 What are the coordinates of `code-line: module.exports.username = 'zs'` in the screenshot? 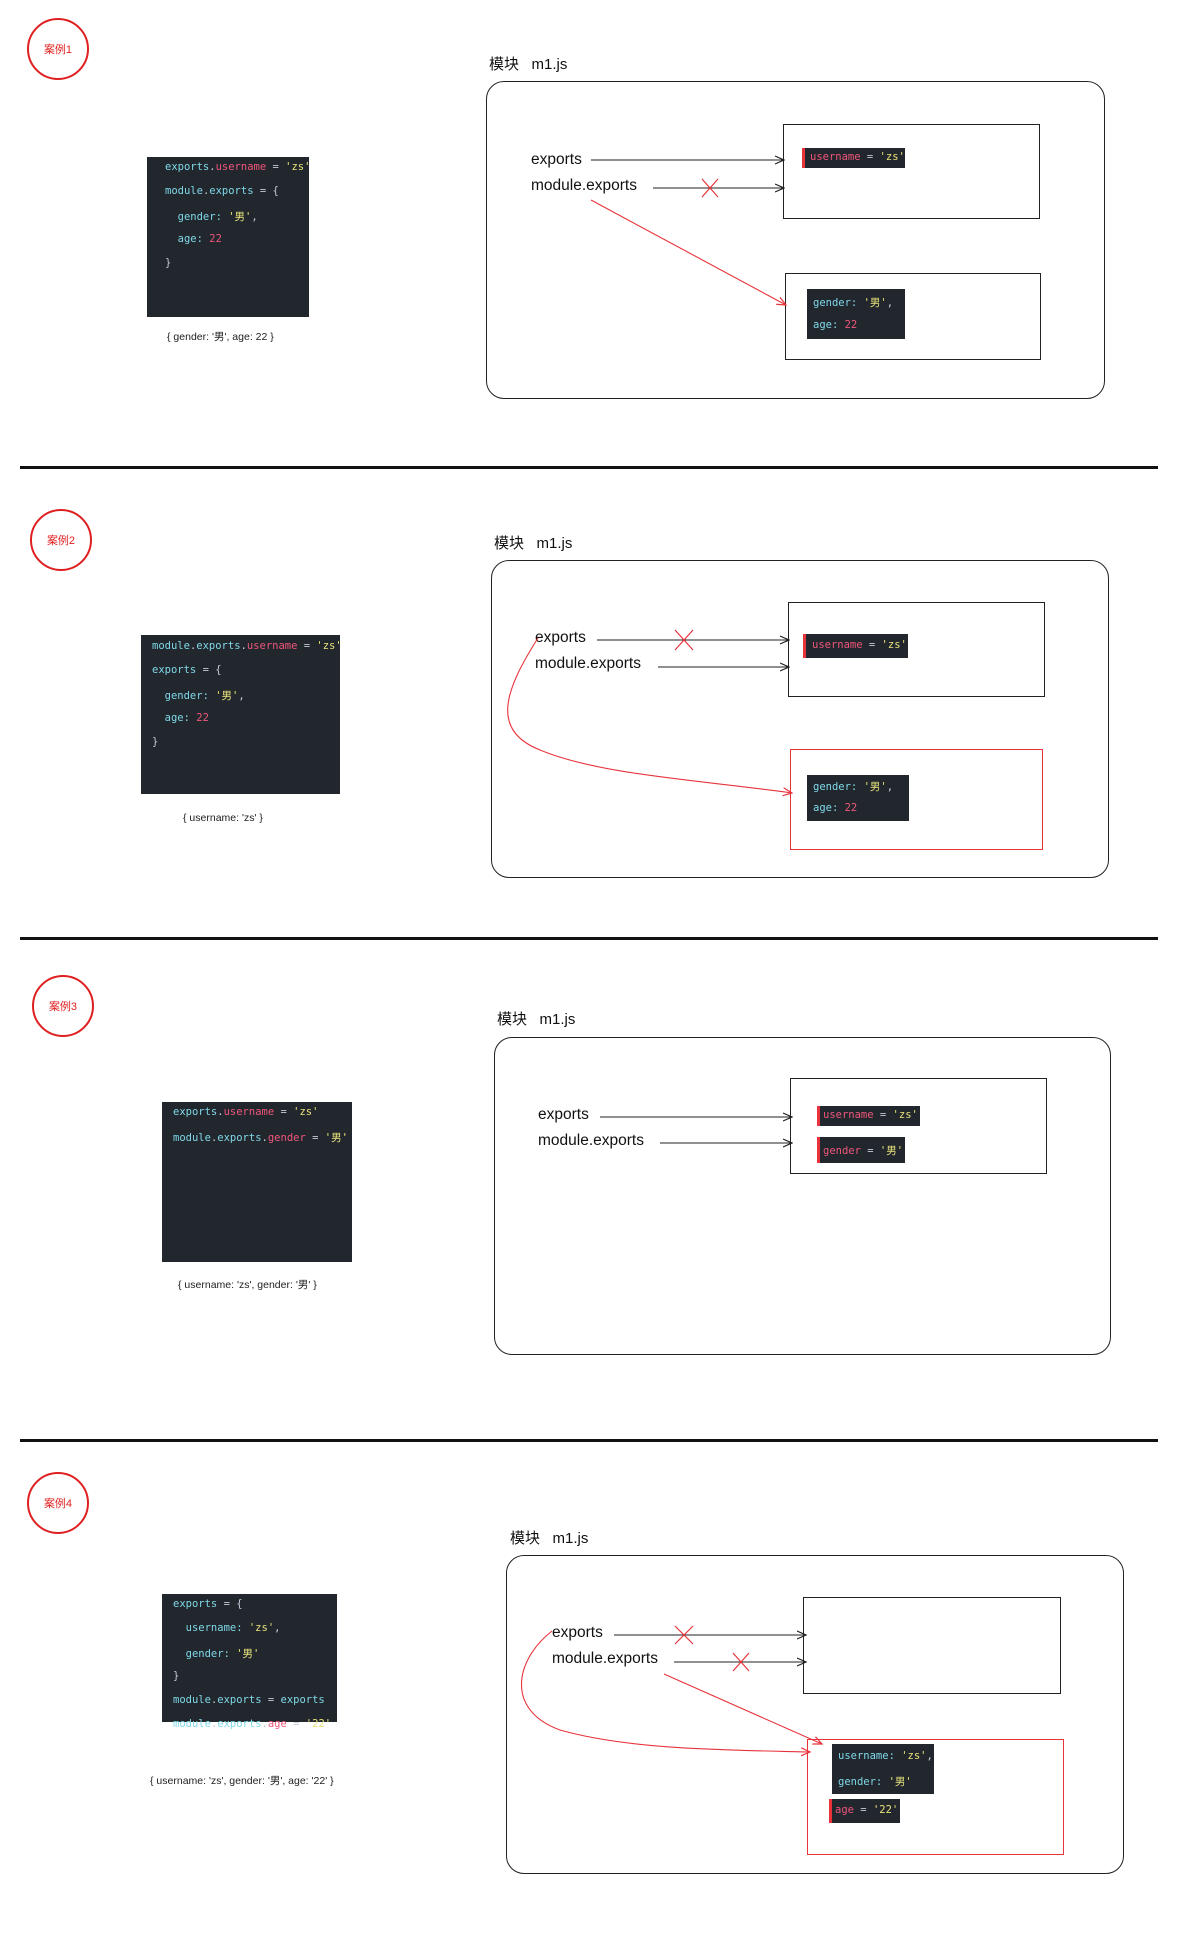 It's located at (247, 646).